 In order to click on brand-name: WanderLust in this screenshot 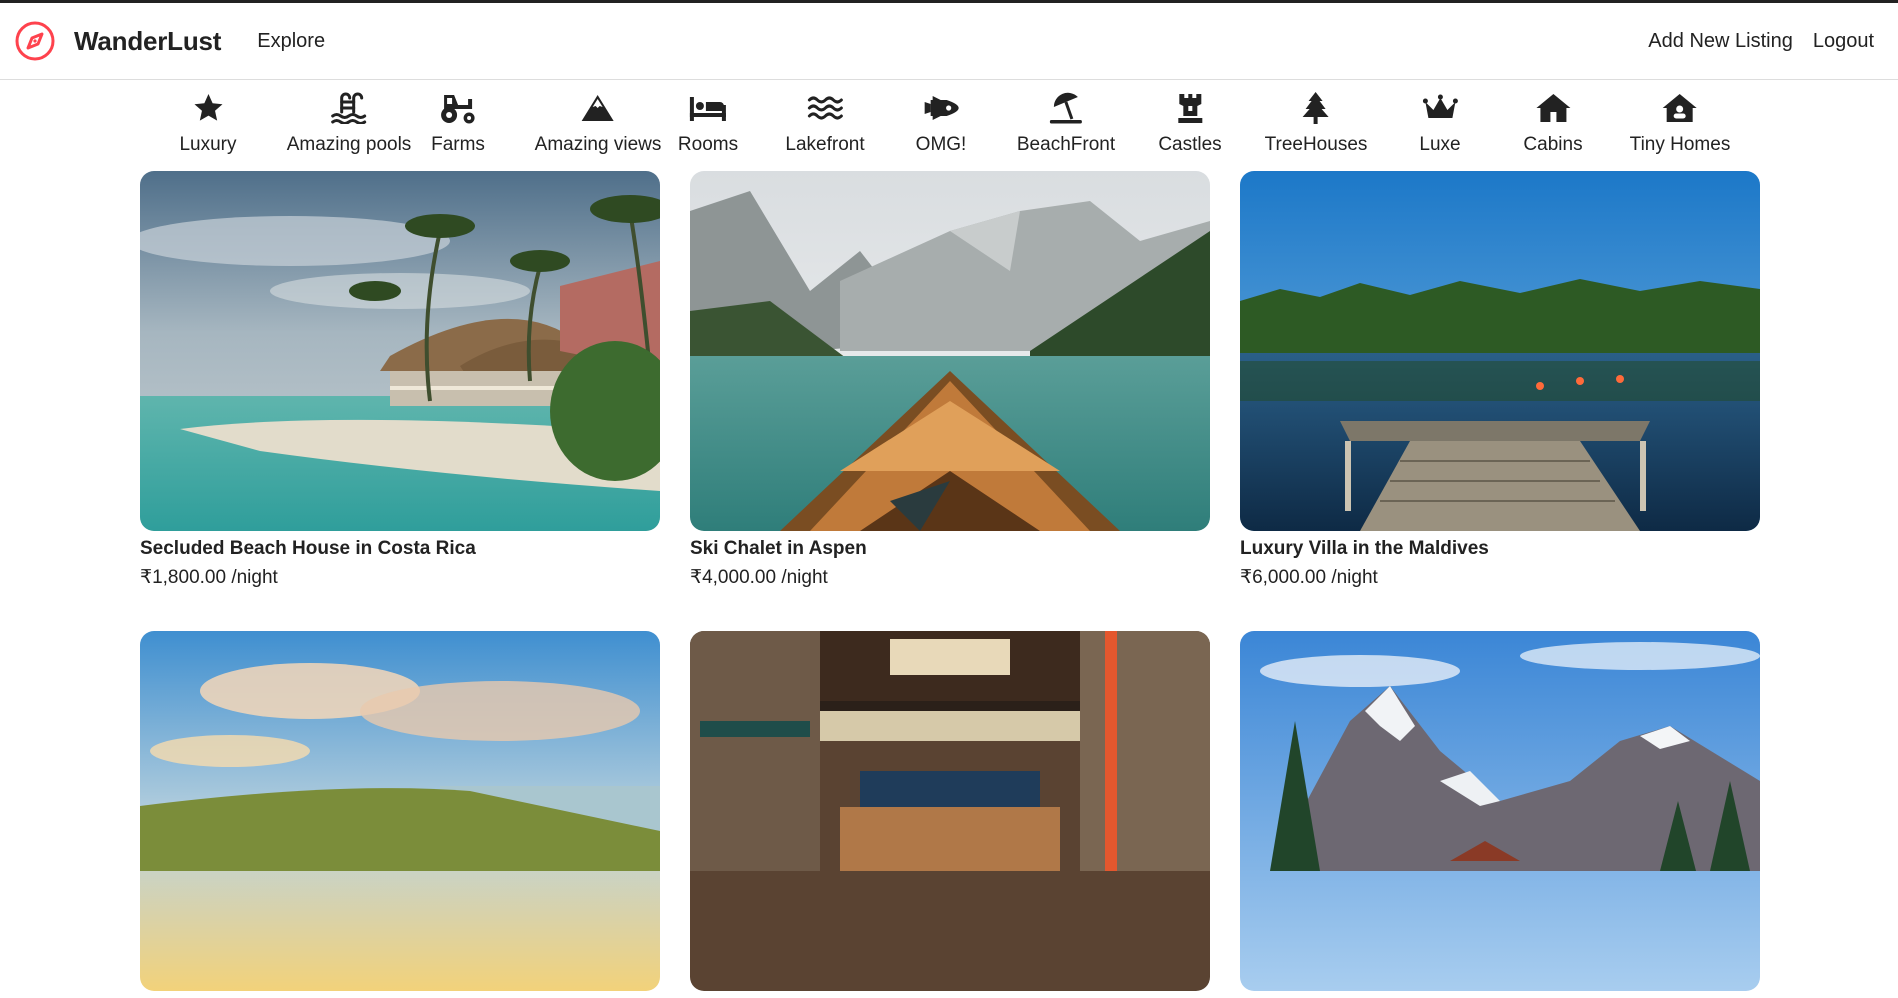, I will do `click(147, 41)`.